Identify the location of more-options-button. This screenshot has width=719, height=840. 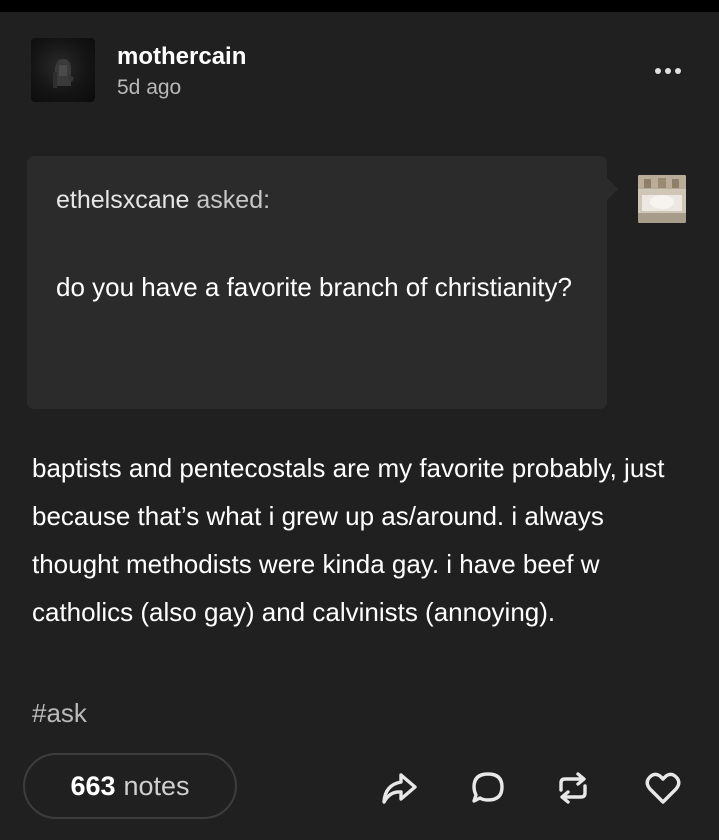
(668, 71).